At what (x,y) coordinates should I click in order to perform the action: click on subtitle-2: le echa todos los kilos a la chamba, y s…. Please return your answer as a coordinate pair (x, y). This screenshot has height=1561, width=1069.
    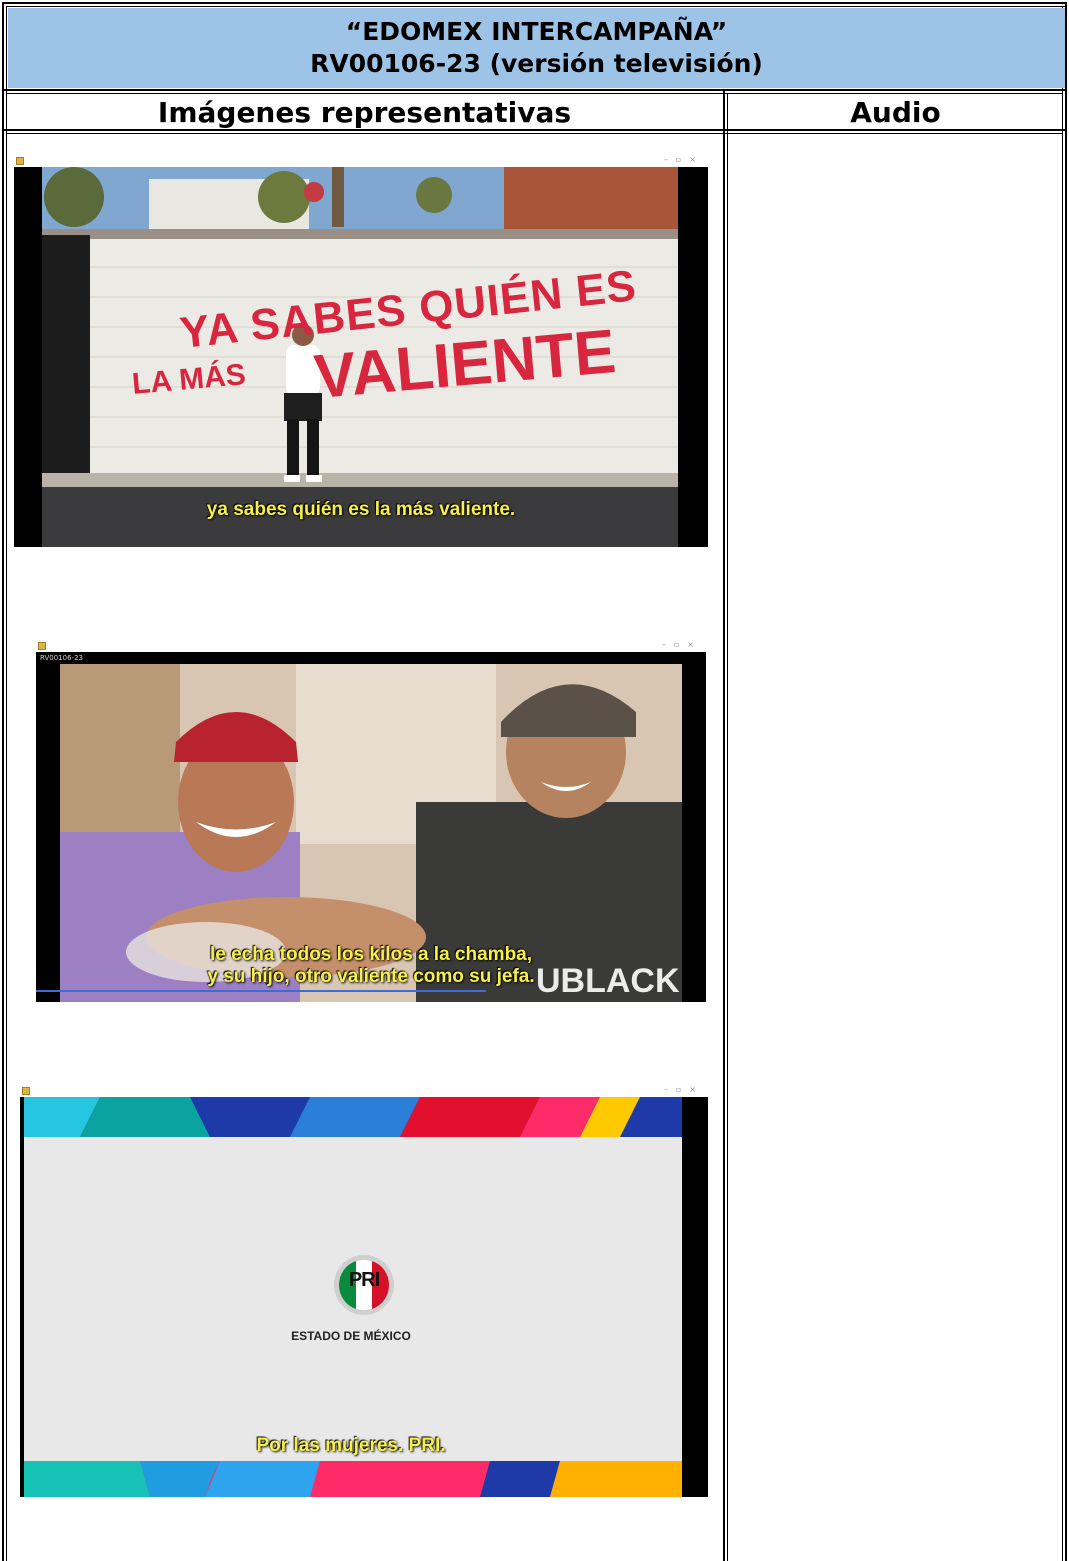
    Looking at the image, I should click on (371, 966).